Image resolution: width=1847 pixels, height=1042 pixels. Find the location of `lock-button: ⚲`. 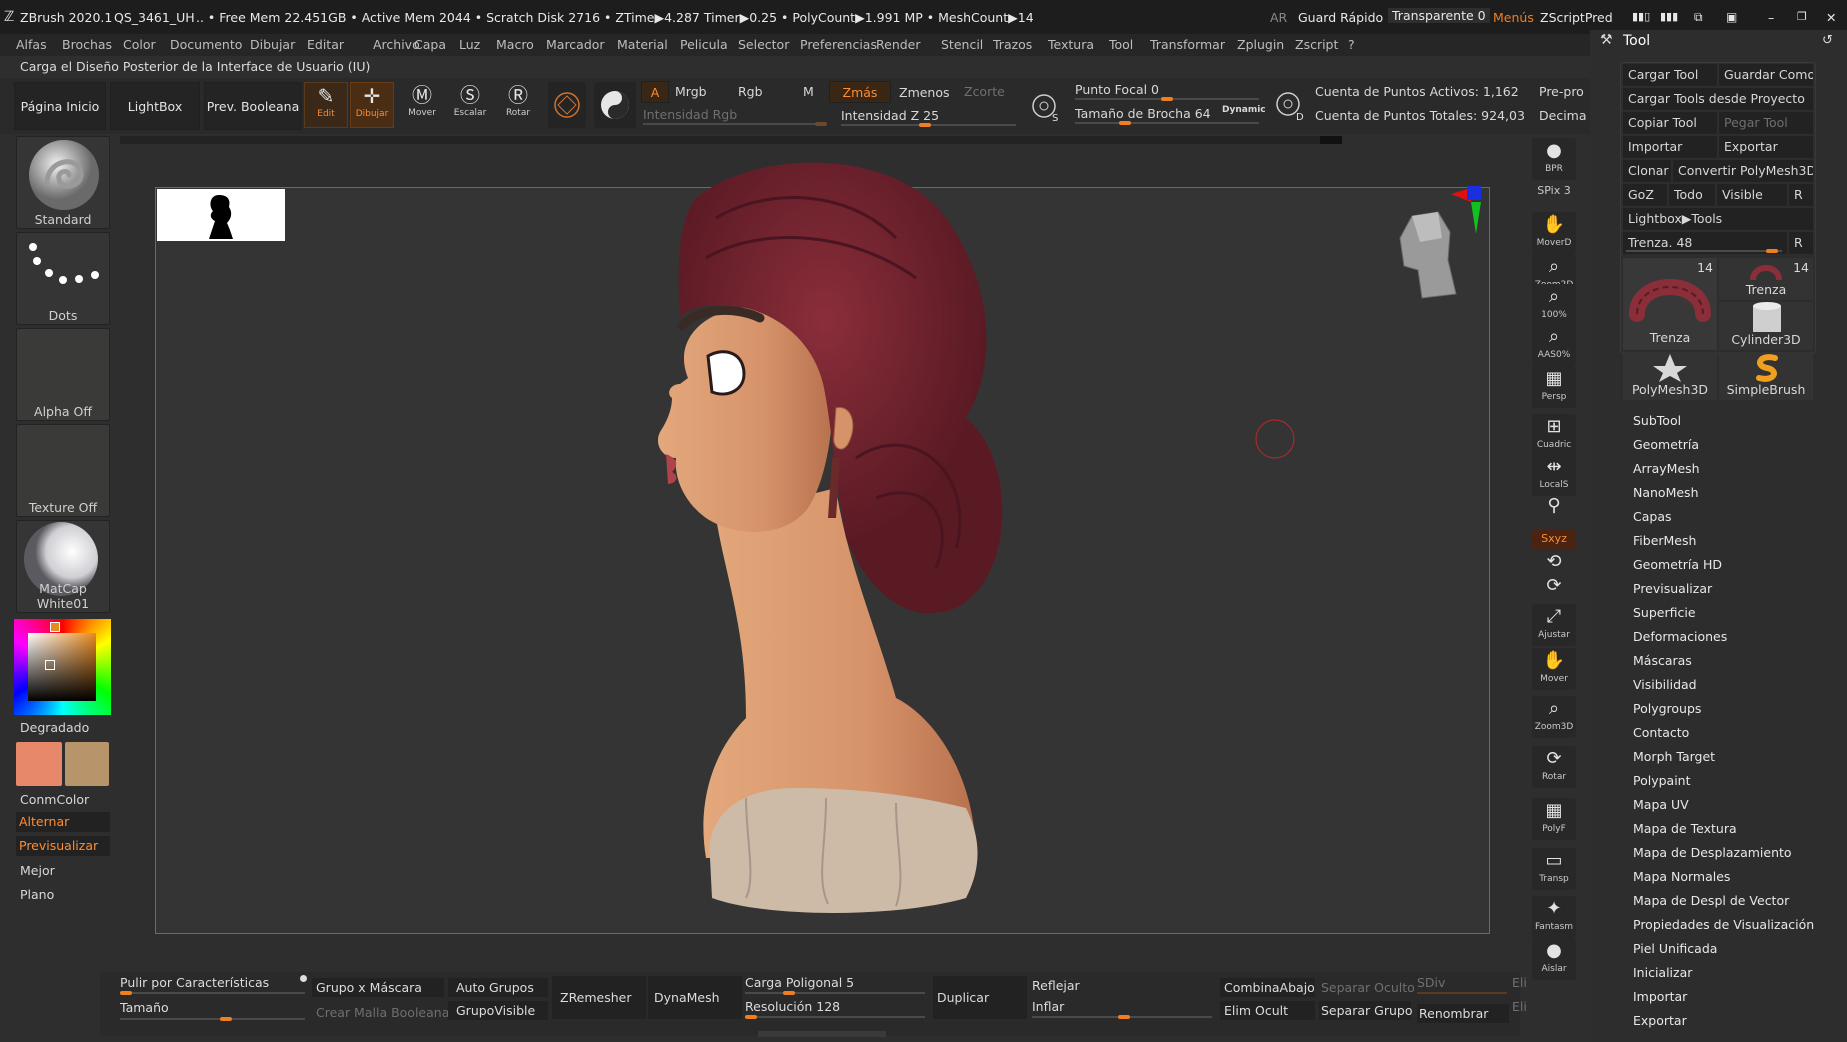

lock-button: ⚲ is located at coordinates (1554, 506).